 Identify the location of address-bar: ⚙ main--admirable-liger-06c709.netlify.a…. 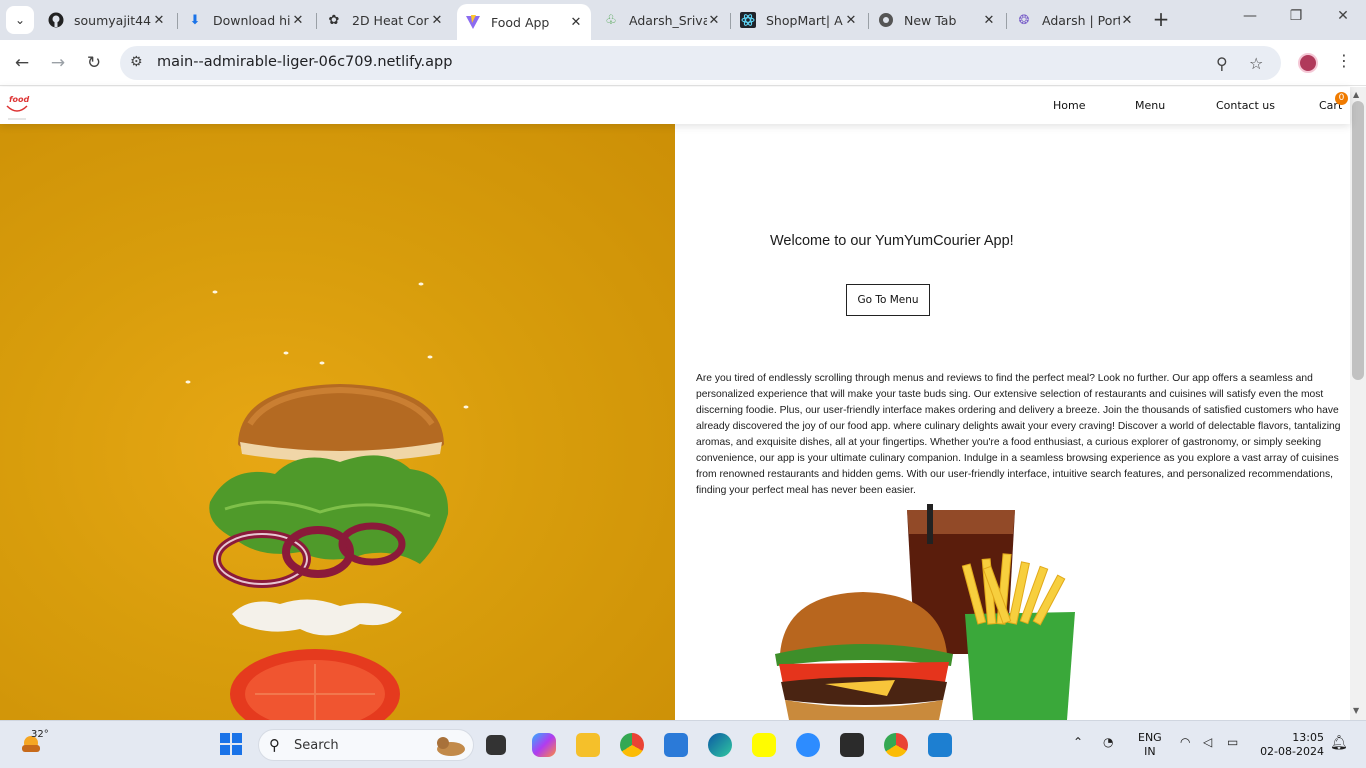
(700, 63).